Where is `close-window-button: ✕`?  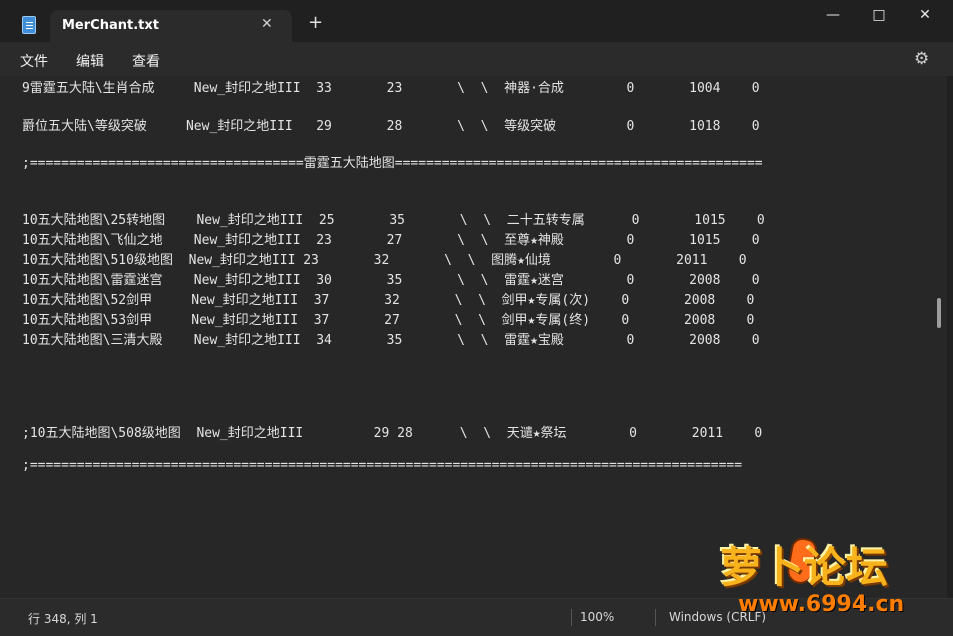
close-window-button: ✕ is located at coordinates (925, 17).